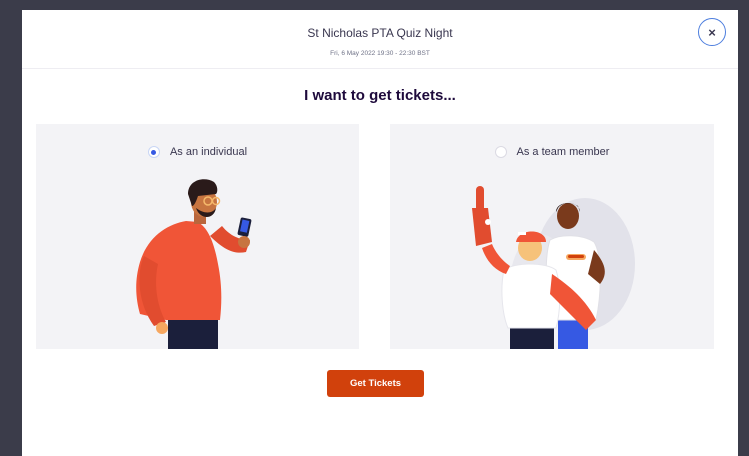 This screenshot has height=456, width=749. Describe the element at coordinates (376, 454) in the screenshot. I see `bottom-handle` at that location.